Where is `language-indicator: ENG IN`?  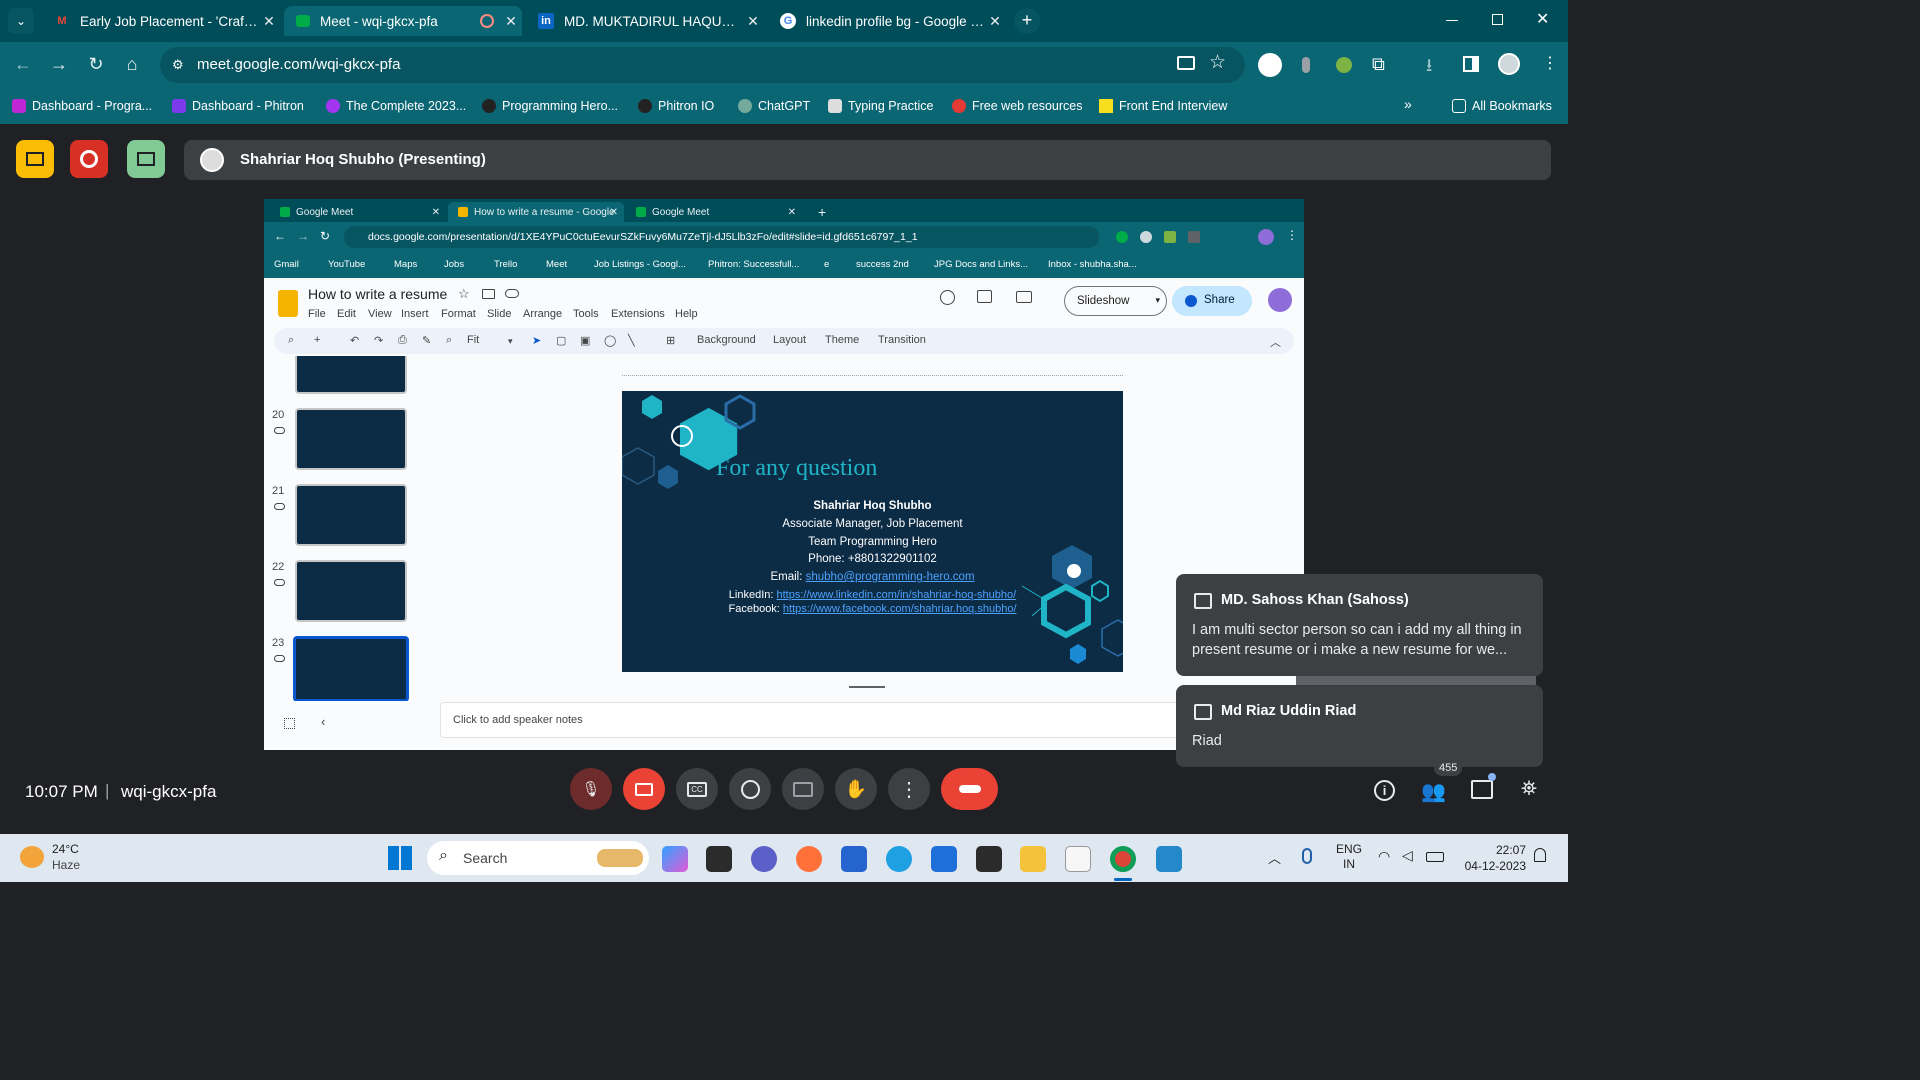 language-indicator: ENG IN is located at coordinates (1349, 857).